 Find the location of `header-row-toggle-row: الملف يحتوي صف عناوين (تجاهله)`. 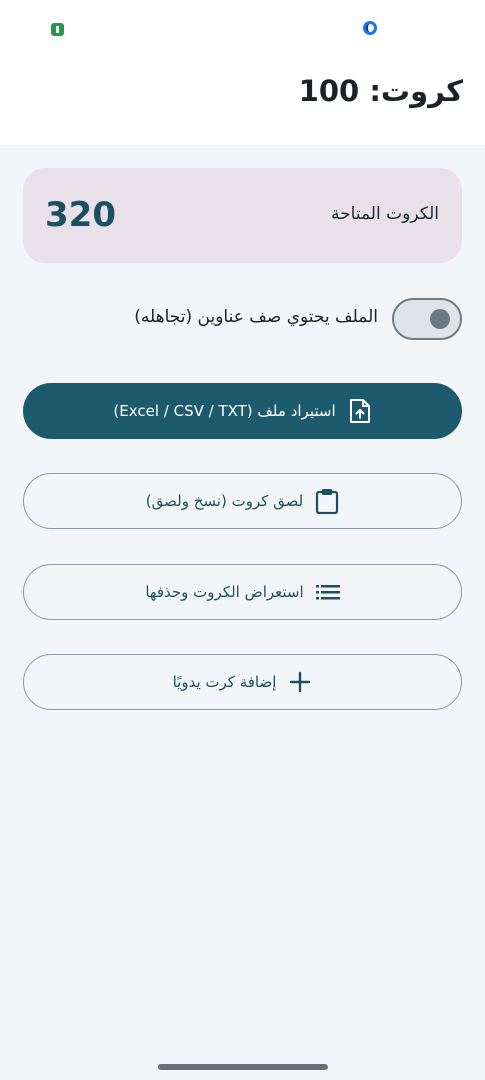

header-row-toggle-row: الملف يحتوي صف عناوين (تجاهله) is located at coordinates (242, 319).